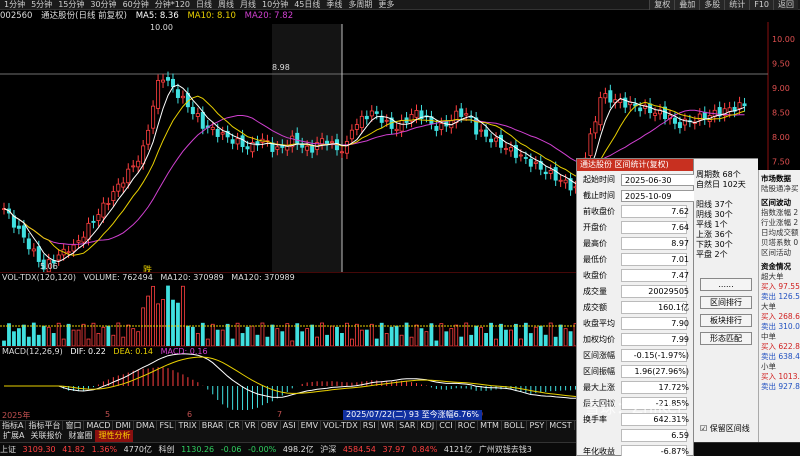 The height and width of the screenshot is (456, 800). What do you see at coordinates (172, 5) in the screenshot?
I see `period-tab-5: 分钟*120` at bounding box center [172, 5].